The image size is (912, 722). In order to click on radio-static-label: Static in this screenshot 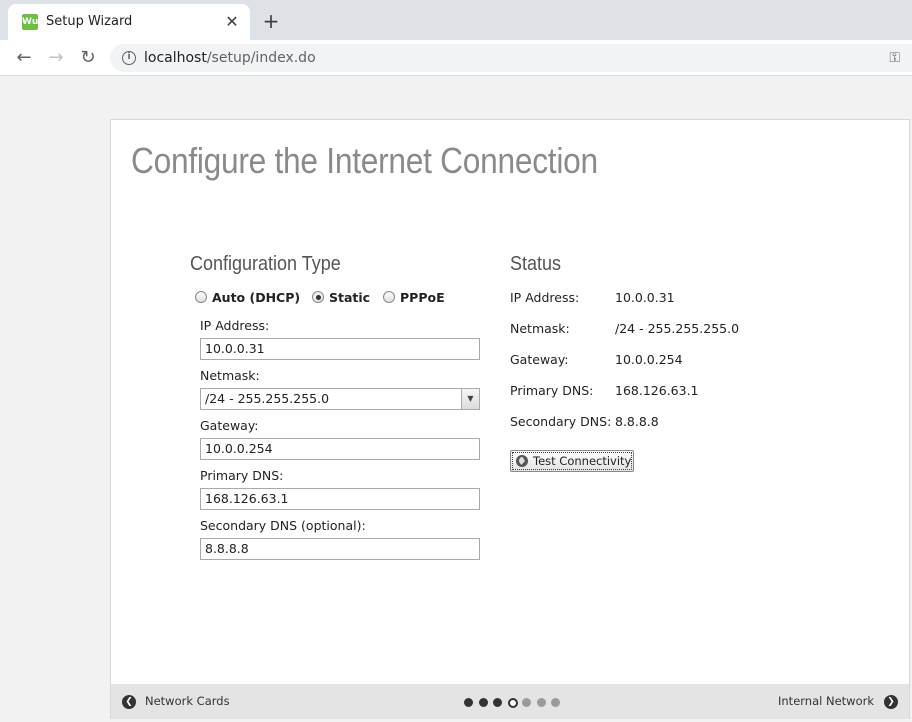, I will do `click(350, 297)`.